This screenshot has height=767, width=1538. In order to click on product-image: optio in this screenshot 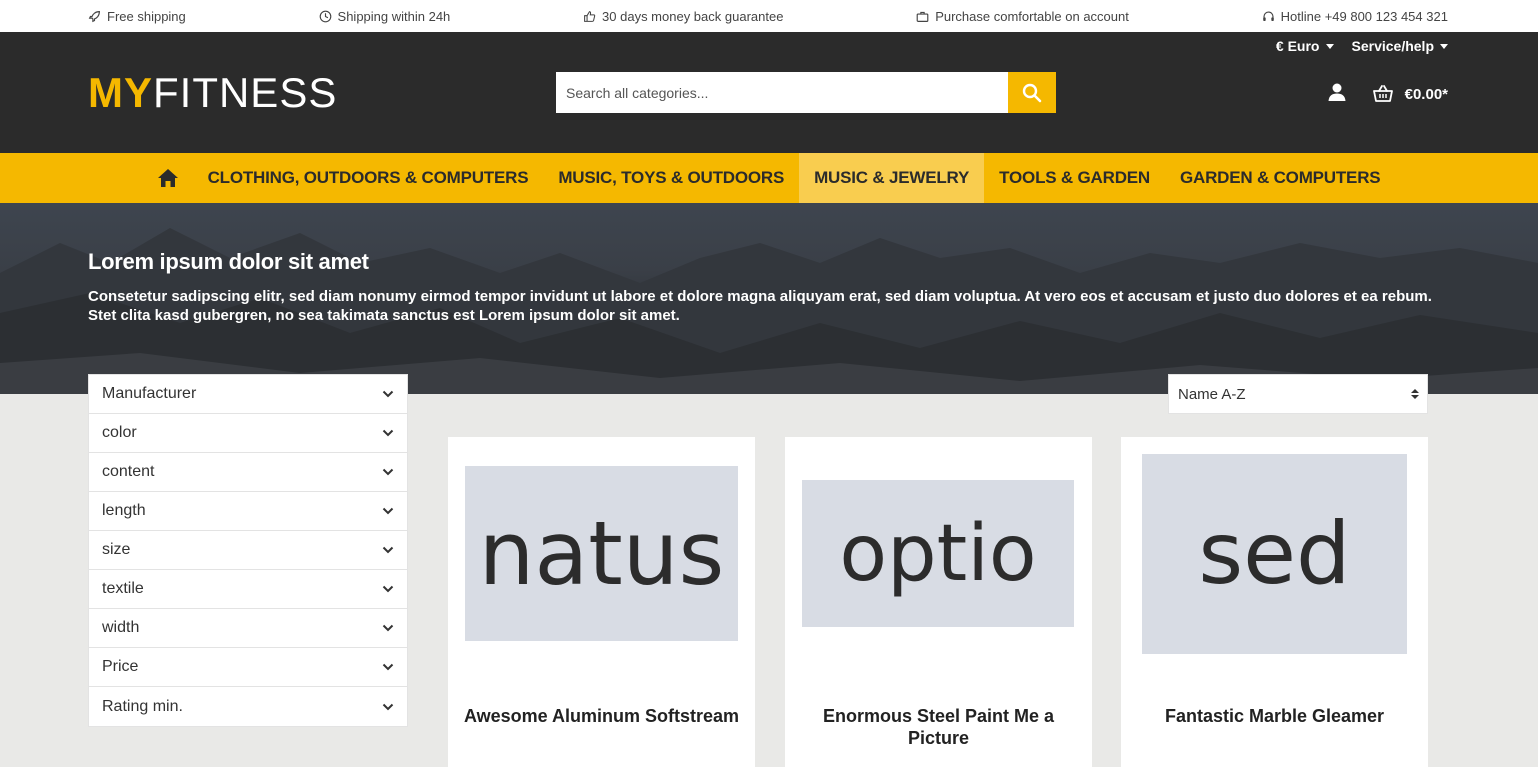, I will do `click(938, 553)`.